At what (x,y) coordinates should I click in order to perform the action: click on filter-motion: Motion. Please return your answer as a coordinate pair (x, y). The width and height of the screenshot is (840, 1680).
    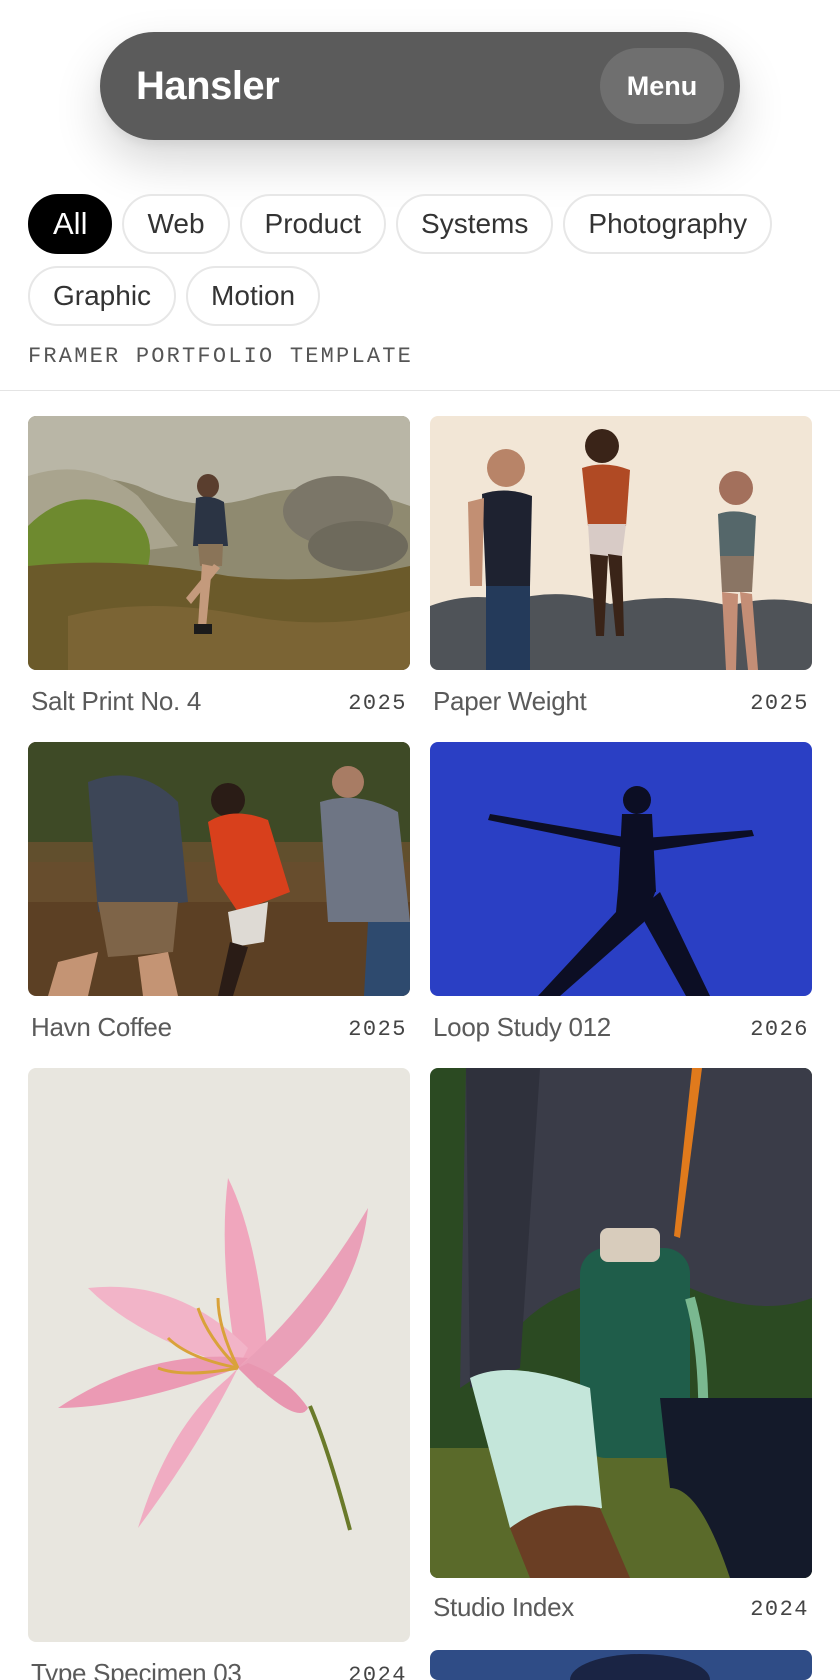
    Looking at the image, I should click on (253, 296).